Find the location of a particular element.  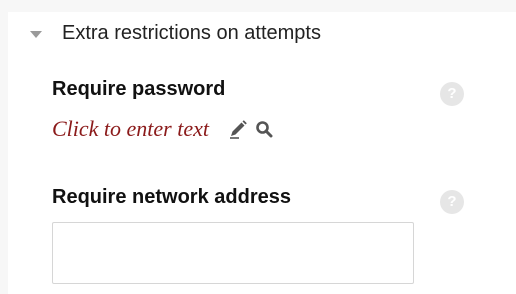

network-address-help-icon: ? is located at coordinates (452, 202).